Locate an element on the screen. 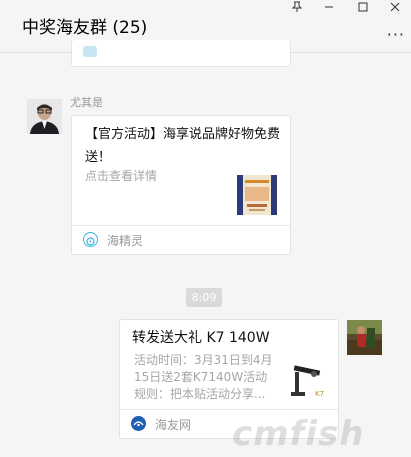 The width and height of the screenshot is (411, 457). svg-text: K7 is located at coordinates (319, 394).